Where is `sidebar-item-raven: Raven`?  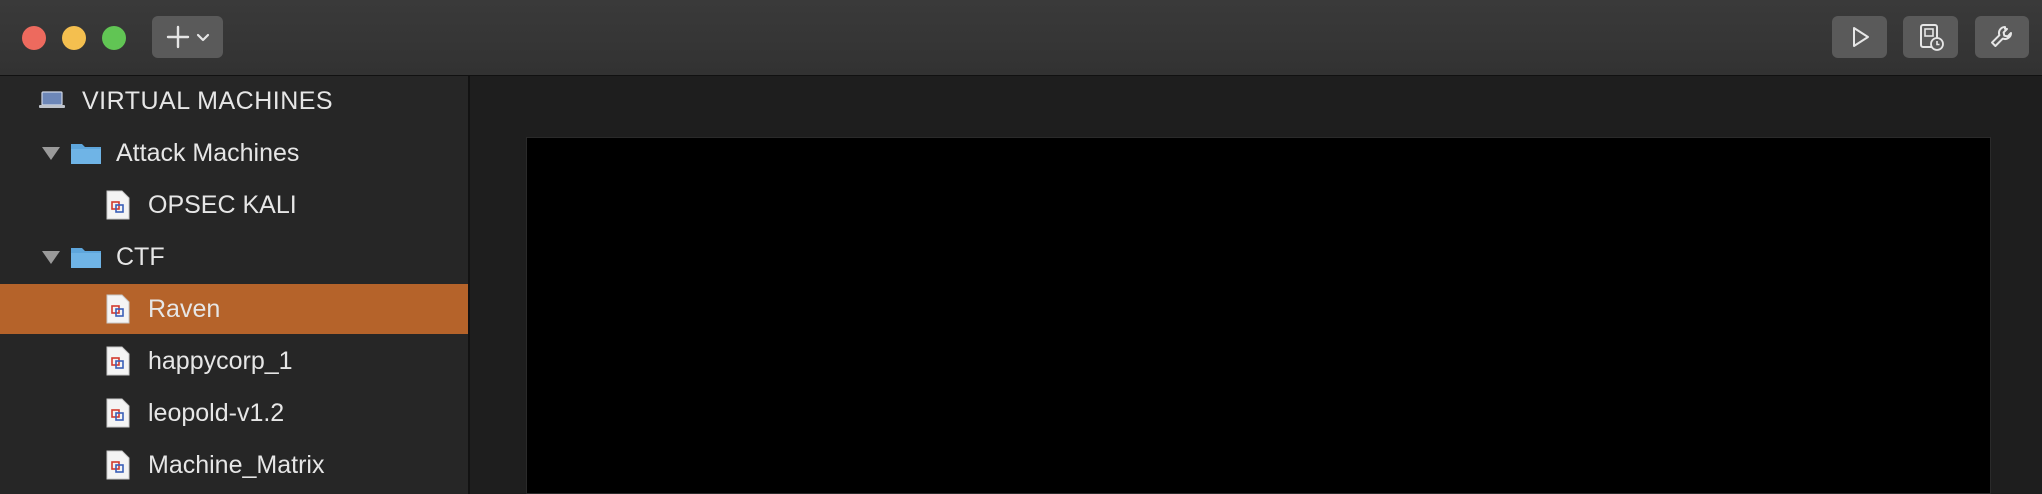
sidebar-item-raven: Raven is located at coordinates (234, 309).